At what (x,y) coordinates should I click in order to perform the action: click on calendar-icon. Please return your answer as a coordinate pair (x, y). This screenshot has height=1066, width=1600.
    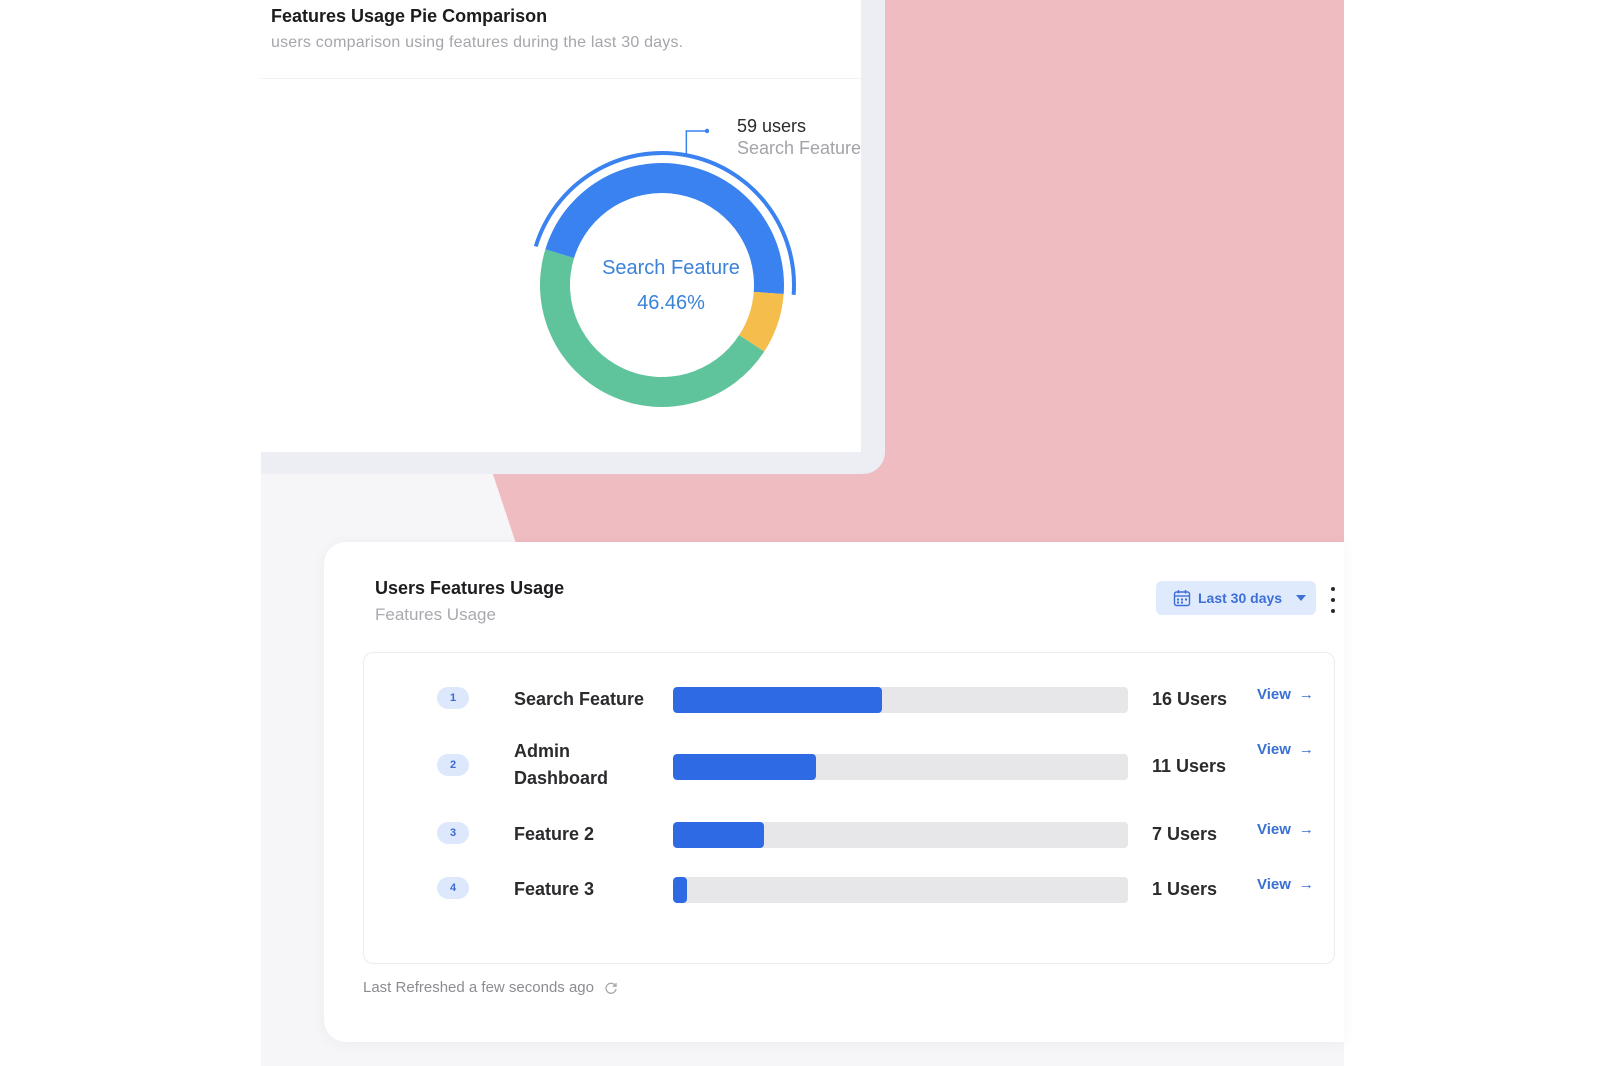
    Looking at the image, I should click on (1182, 598).